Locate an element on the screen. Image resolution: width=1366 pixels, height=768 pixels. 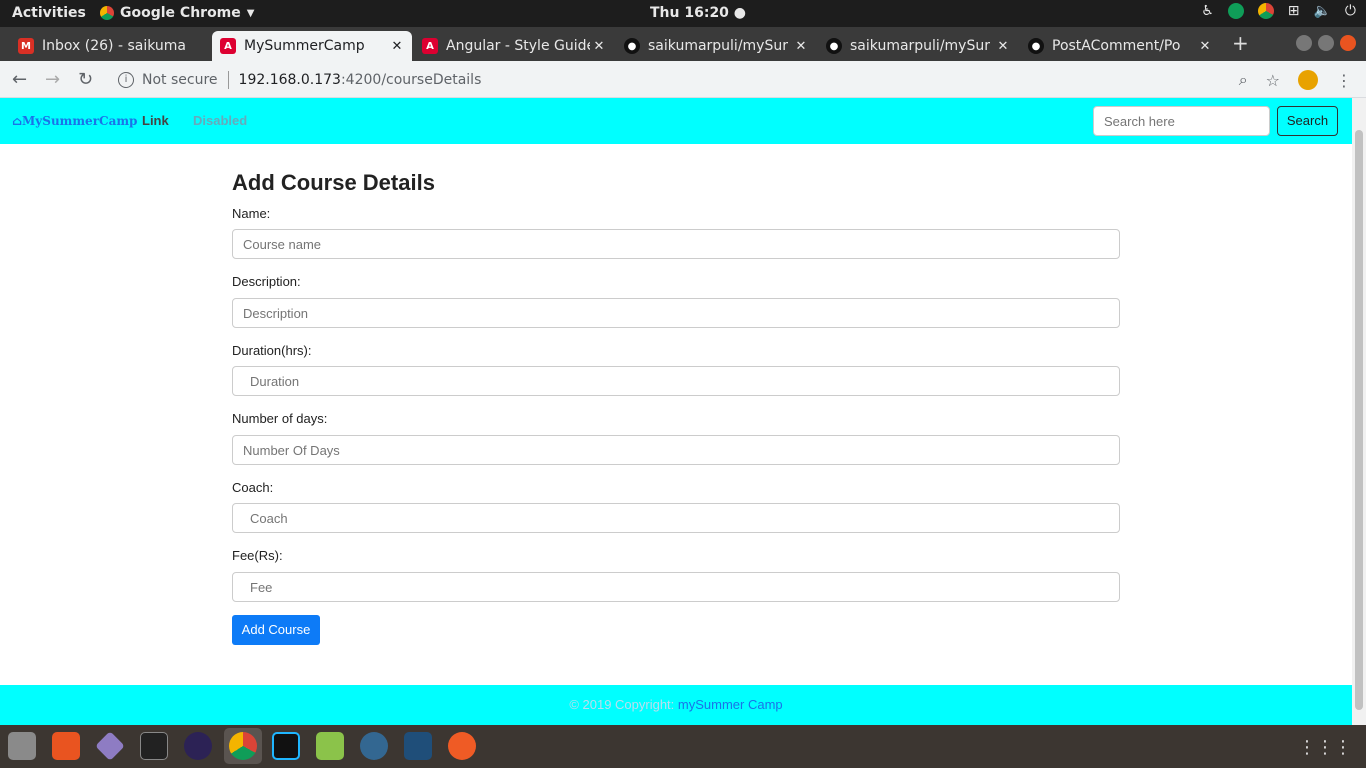
tab-github-2: ● saikumarpuli/mySur ✕ is located at coordinates (918, 46).